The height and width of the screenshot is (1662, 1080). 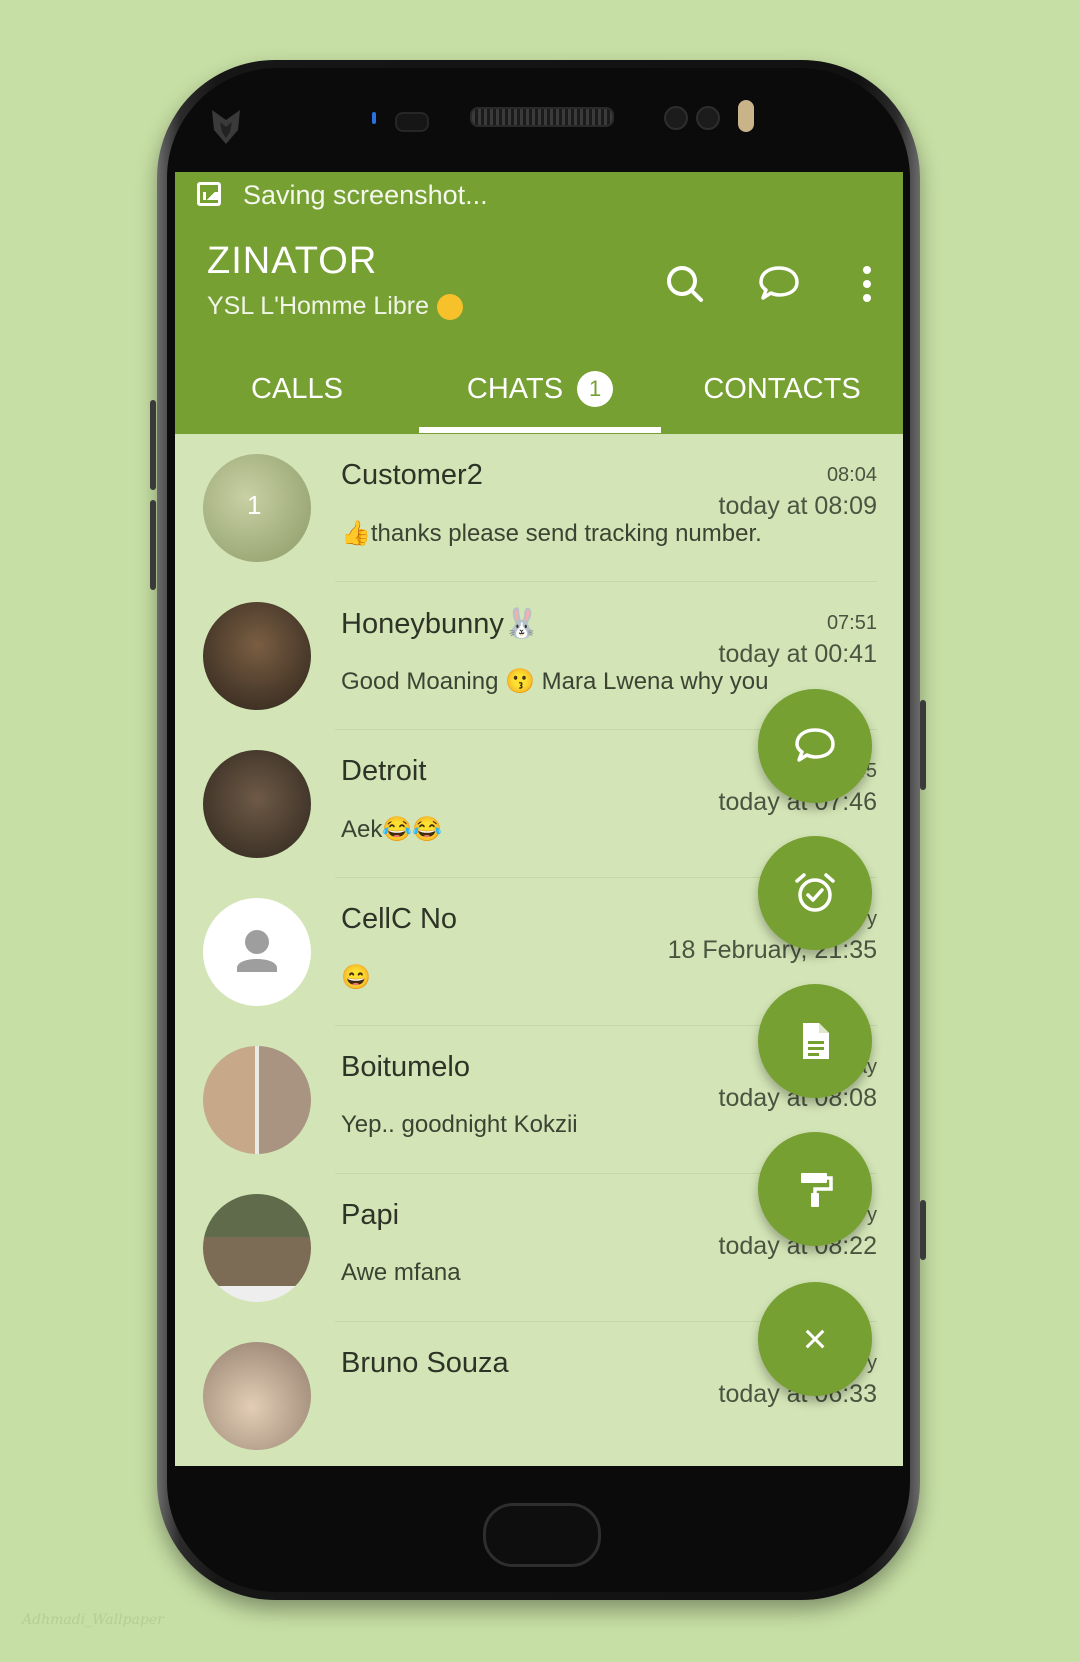 I want to click on chat-preview: Awe mfana, so click(x=401, y=1272).